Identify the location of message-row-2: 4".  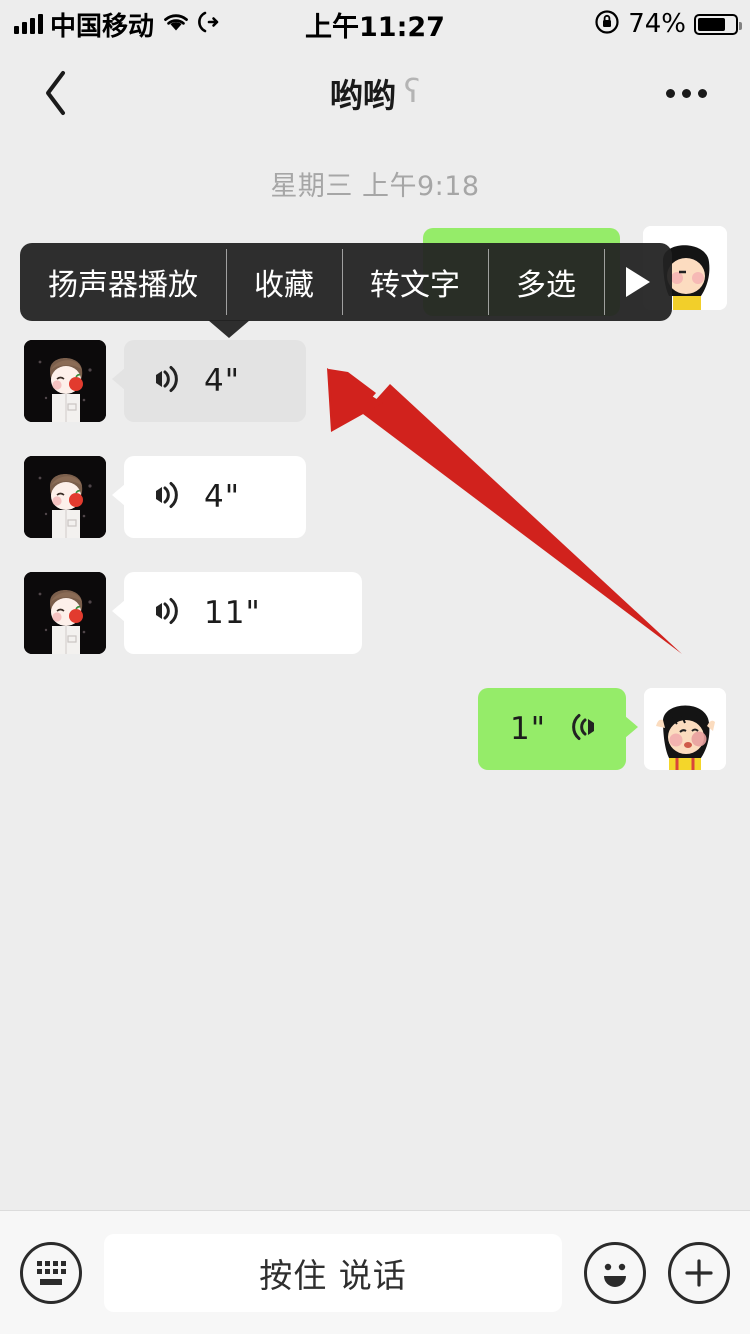
(165, 497).